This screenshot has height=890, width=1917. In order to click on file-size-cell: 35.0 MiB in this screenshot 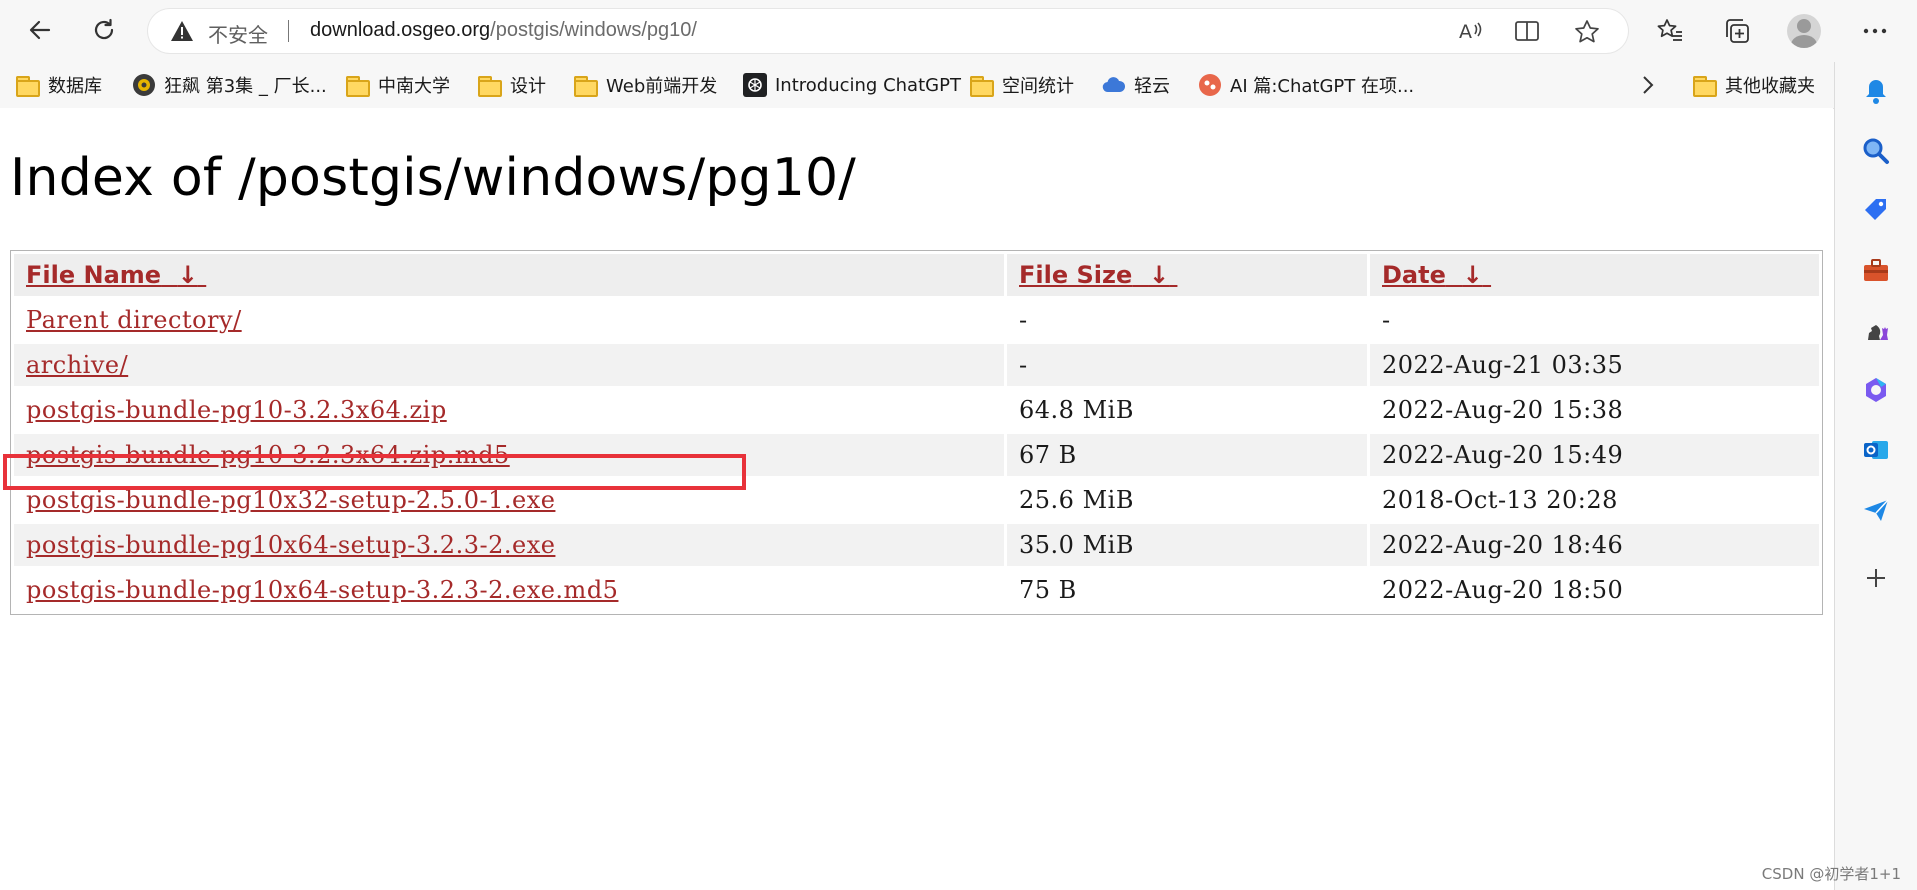, I will do `click(1187, 545)`.